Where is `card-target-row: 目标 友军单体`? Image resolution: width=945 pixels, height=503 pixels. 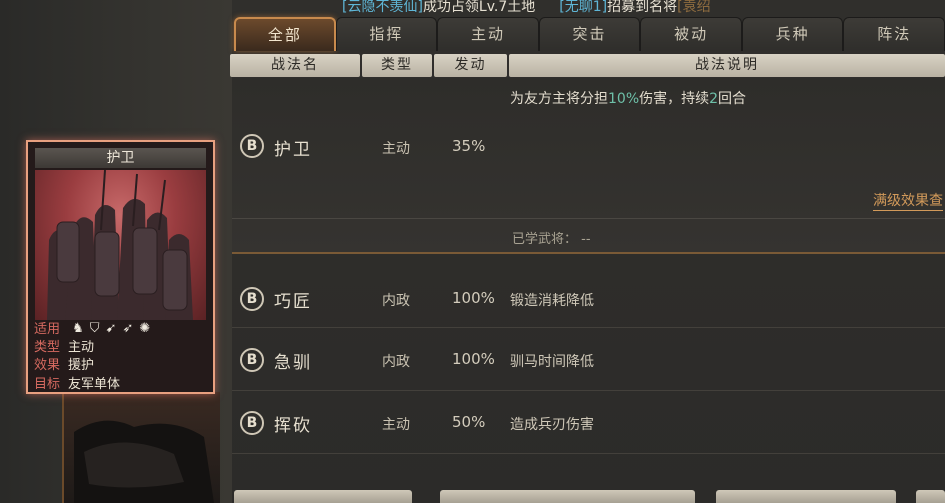
card-target-row: 目标 友军单体 is located at coordinates (120, 385).